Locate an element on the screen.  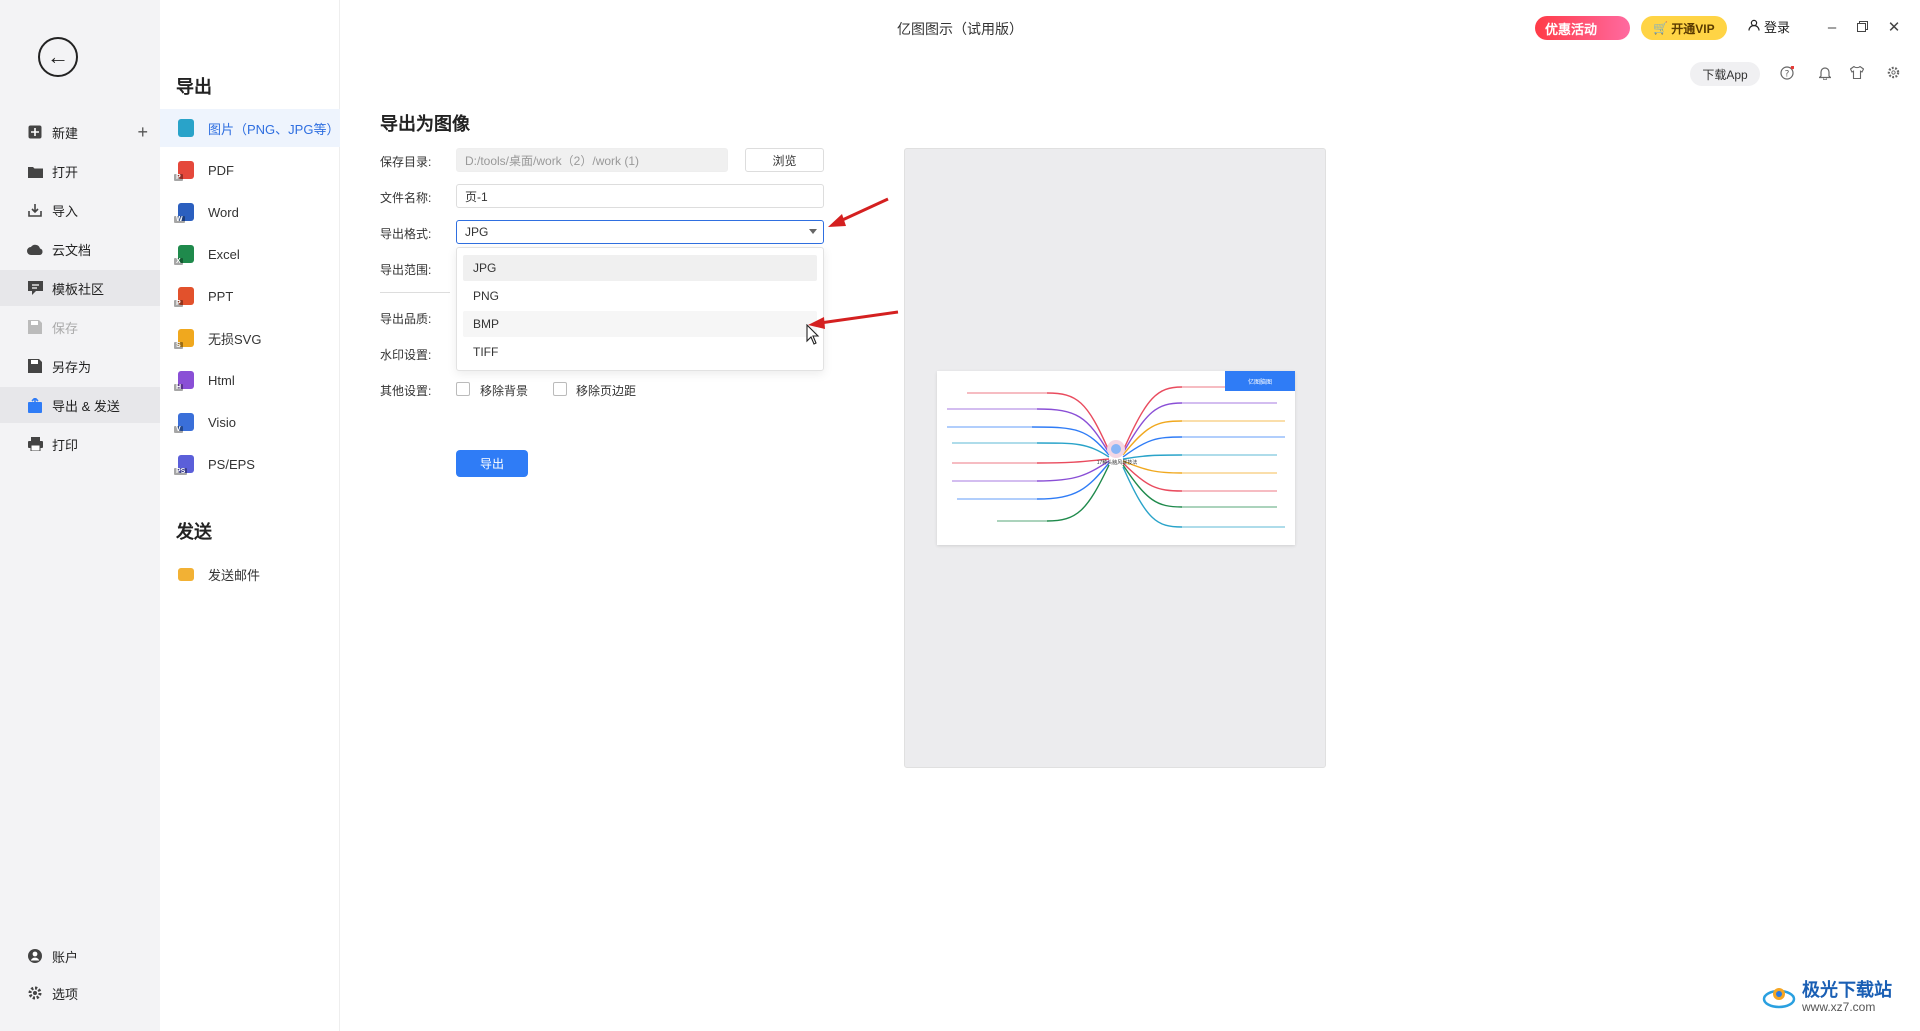
export-icon is located at coordinates (35, 405).